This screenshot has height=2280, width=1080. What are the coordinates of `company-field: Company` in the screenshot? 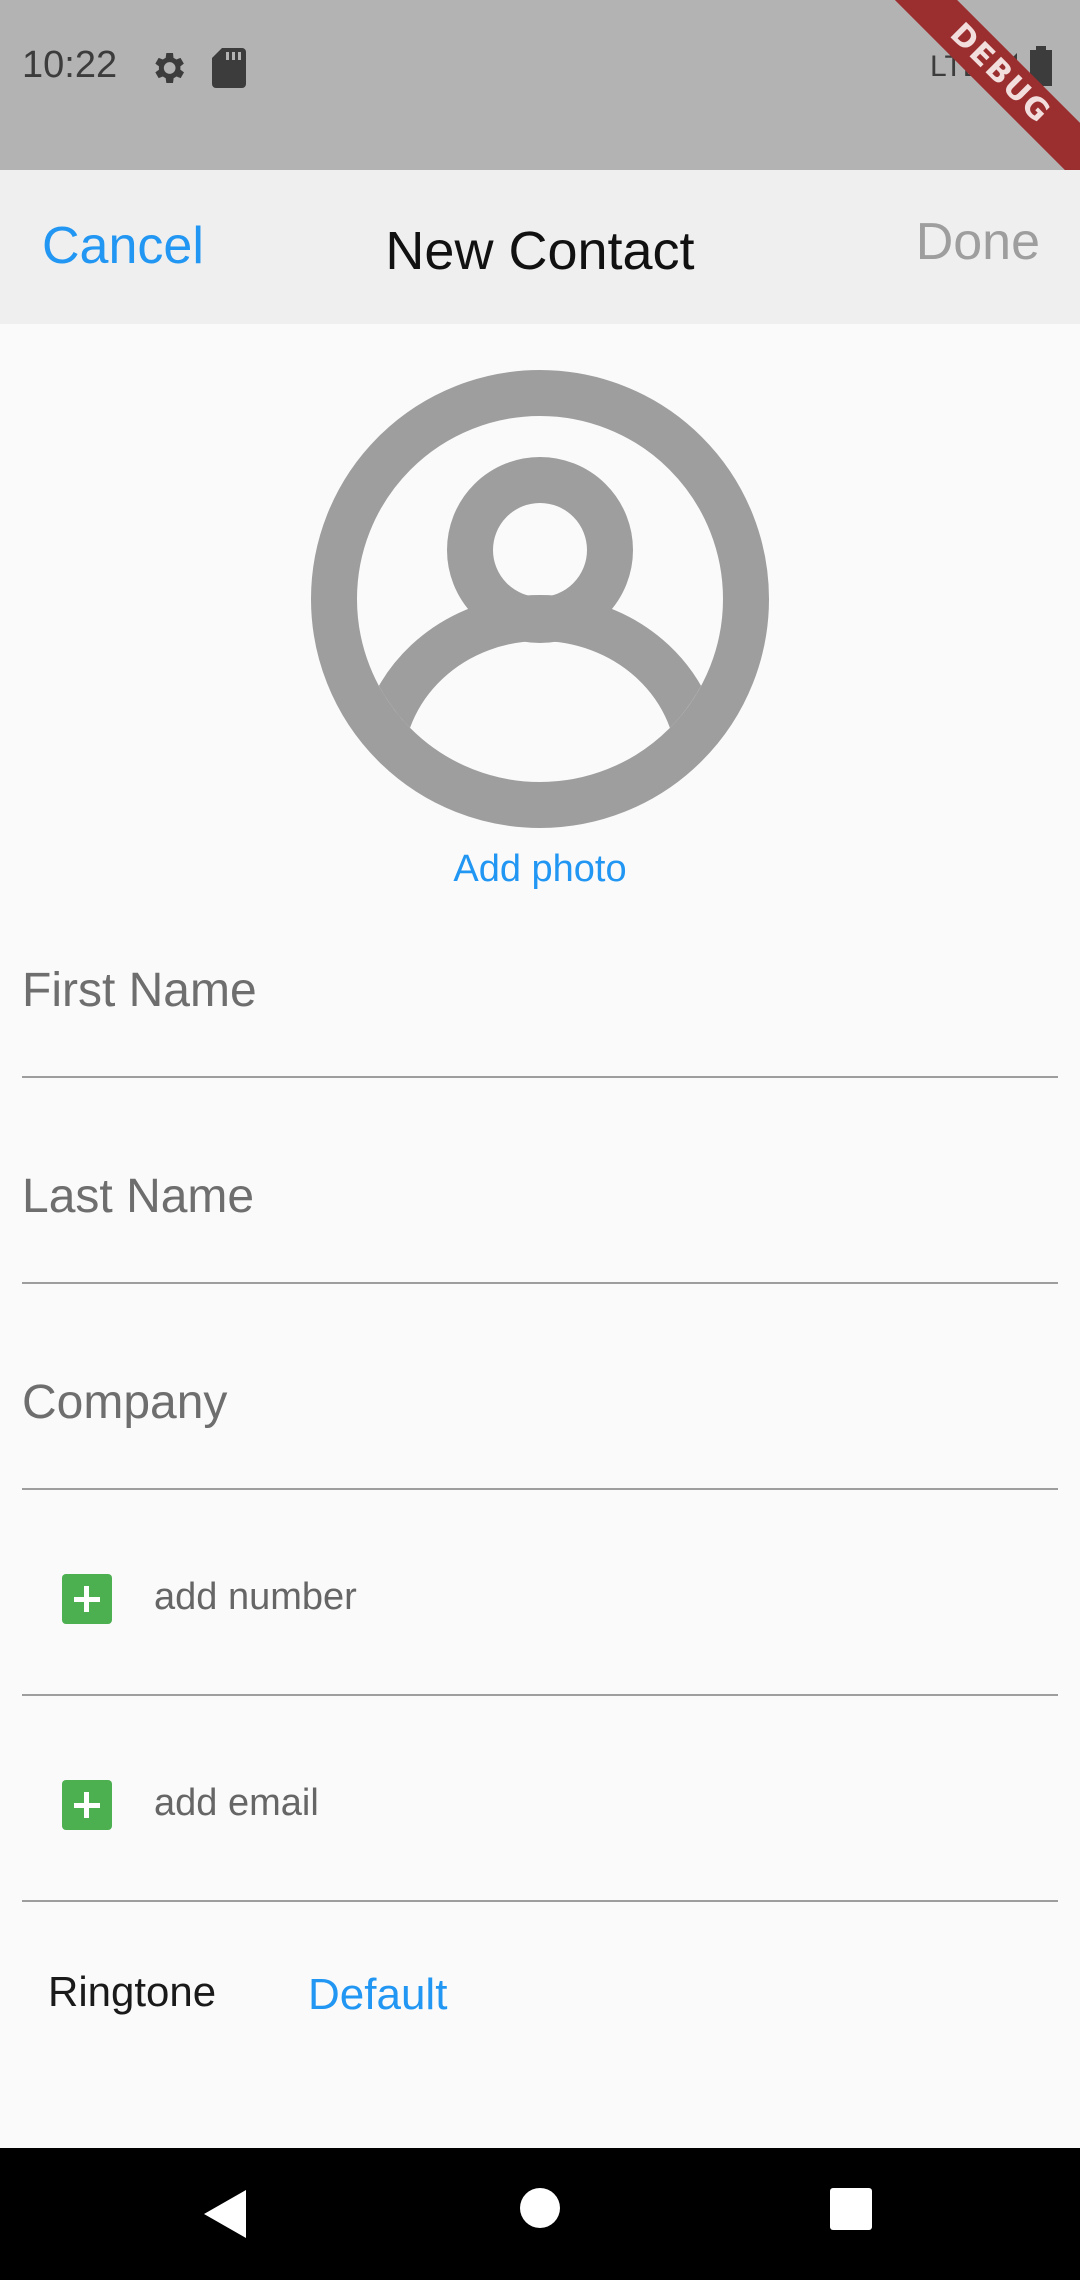 It's located at (540, 1386).